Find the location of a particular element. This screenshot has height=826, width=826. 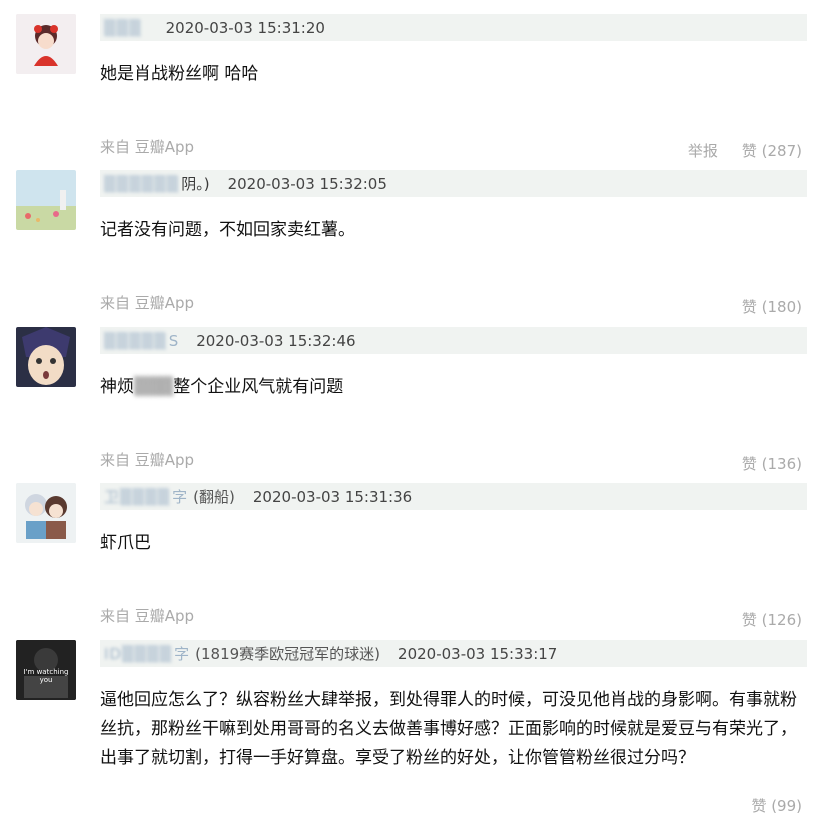

username: 卫▒▒▒▒ is located at coordinates (137, 496).